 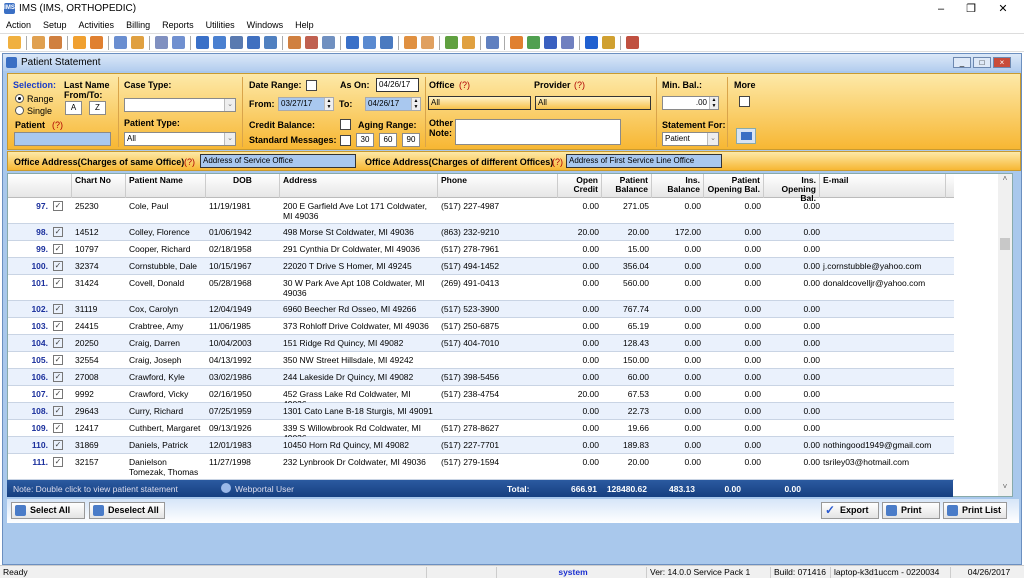 I want to click on document-icon, so click(x=120, y=42).